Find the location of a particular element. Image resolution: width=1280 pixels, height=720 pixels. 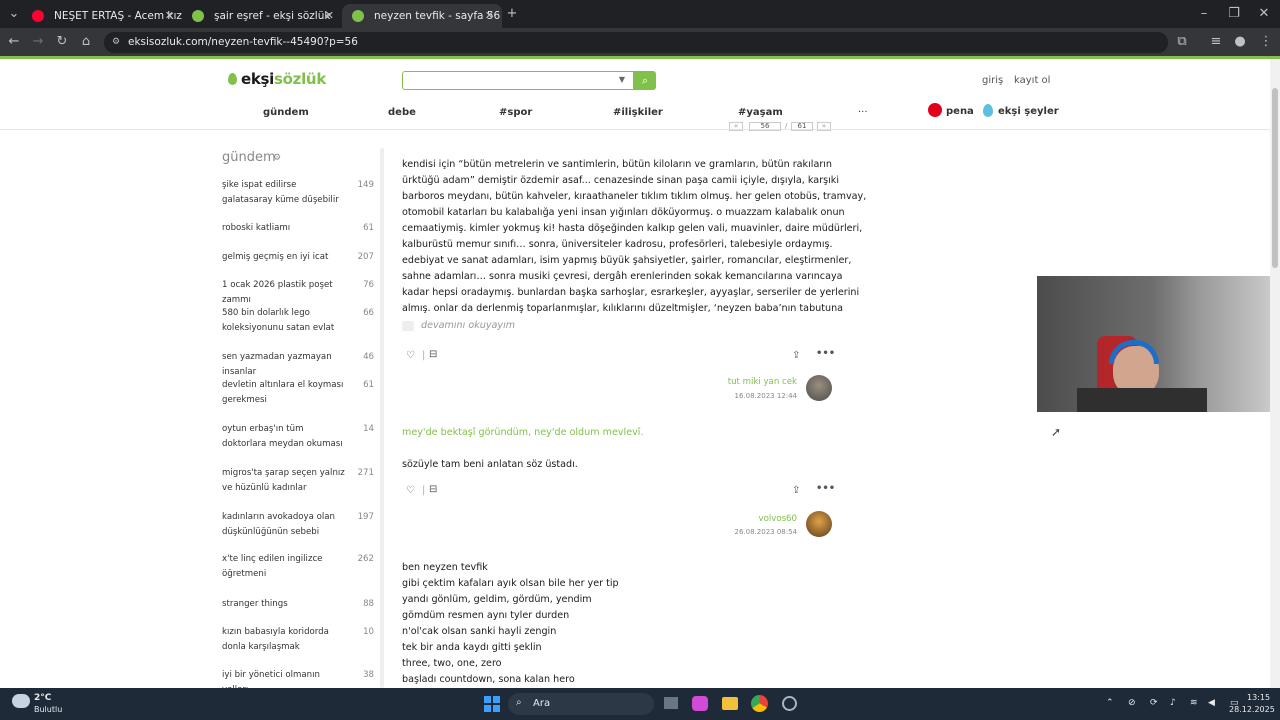

site-top-accent-bar is located at coordinates (640, 57).